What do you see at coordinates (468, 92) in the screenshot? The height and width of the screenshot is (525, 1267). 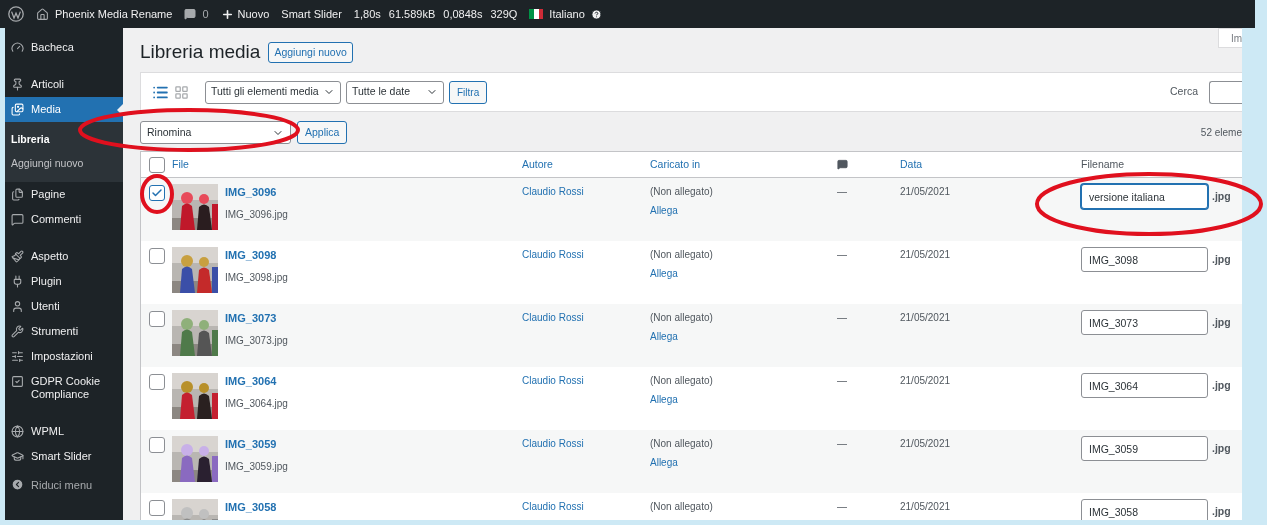 I see `filter-button: Filtra` at bounding box center [468, 92].